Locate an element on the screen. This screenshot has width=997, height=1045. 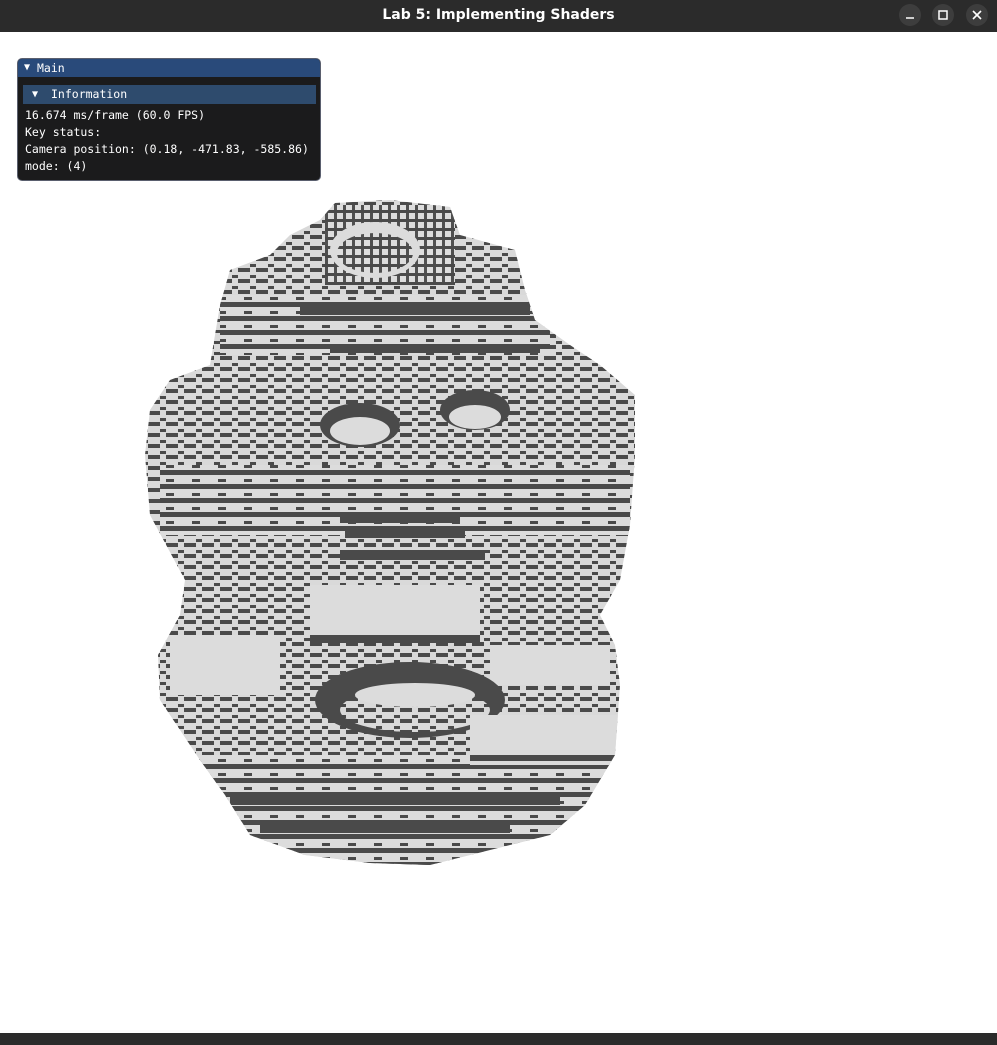
minimize-button is located at coordinates (910, 15).